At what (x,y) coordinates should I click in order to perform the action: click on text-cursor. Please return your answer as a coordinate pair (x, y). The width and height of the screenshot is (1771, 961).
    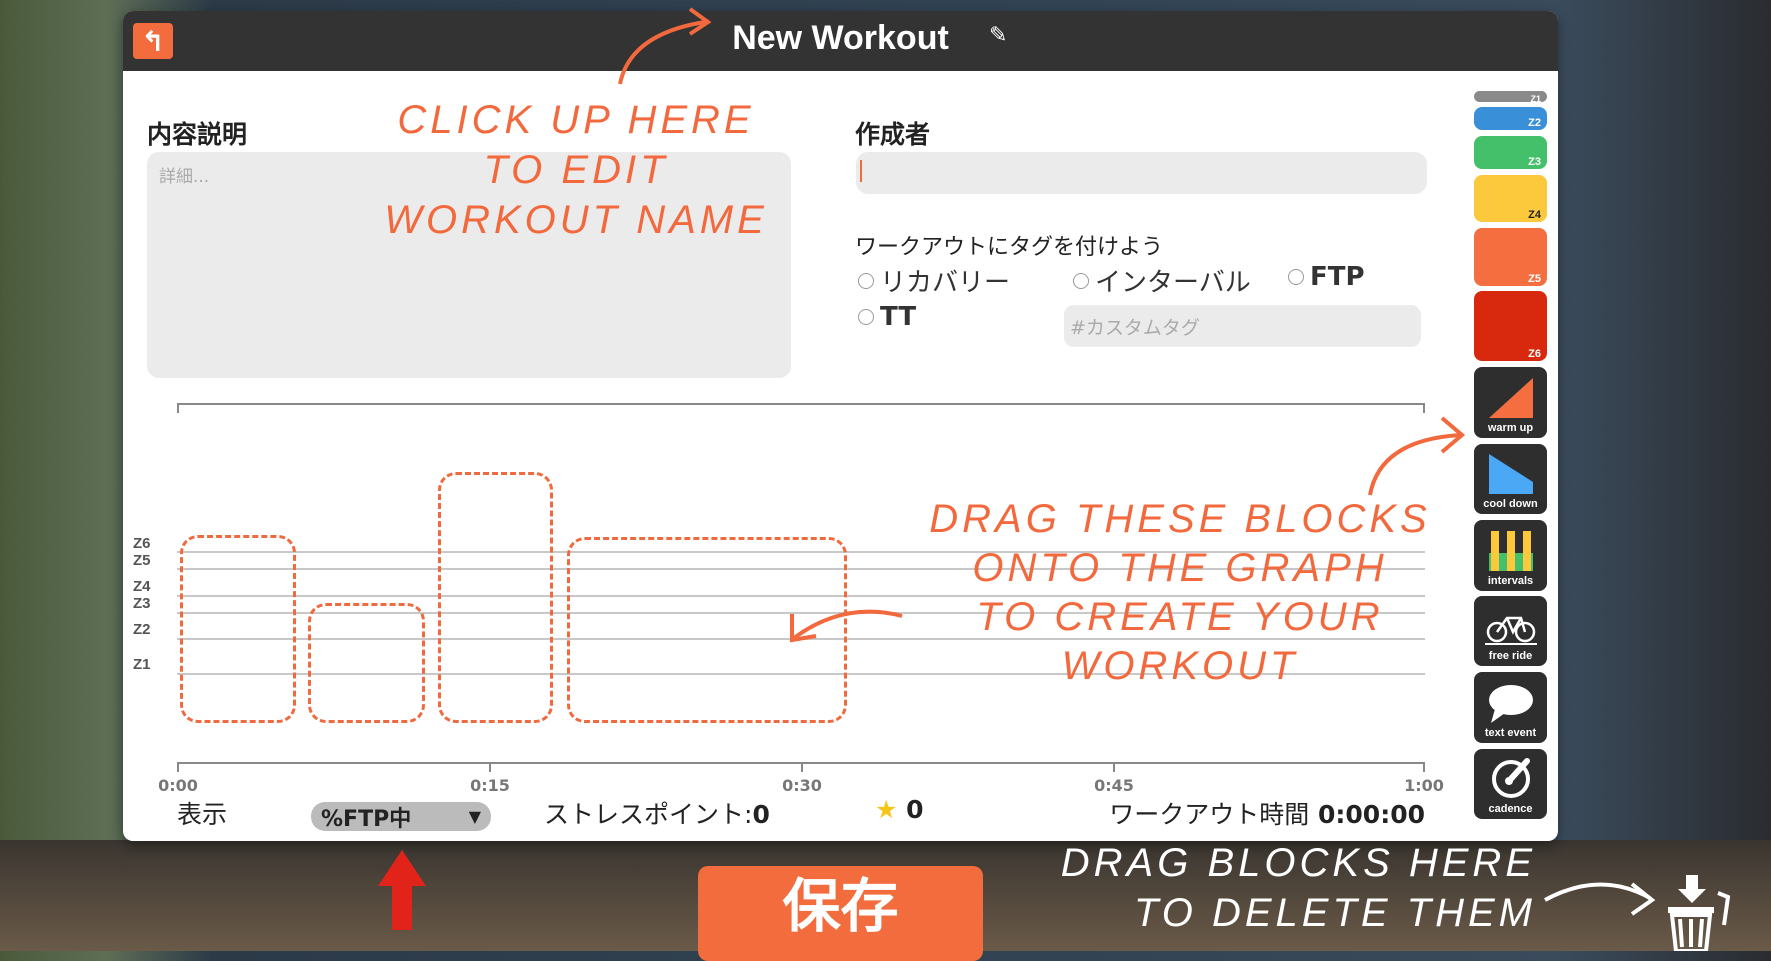
    Looking at the image, I should click on (861, 171).